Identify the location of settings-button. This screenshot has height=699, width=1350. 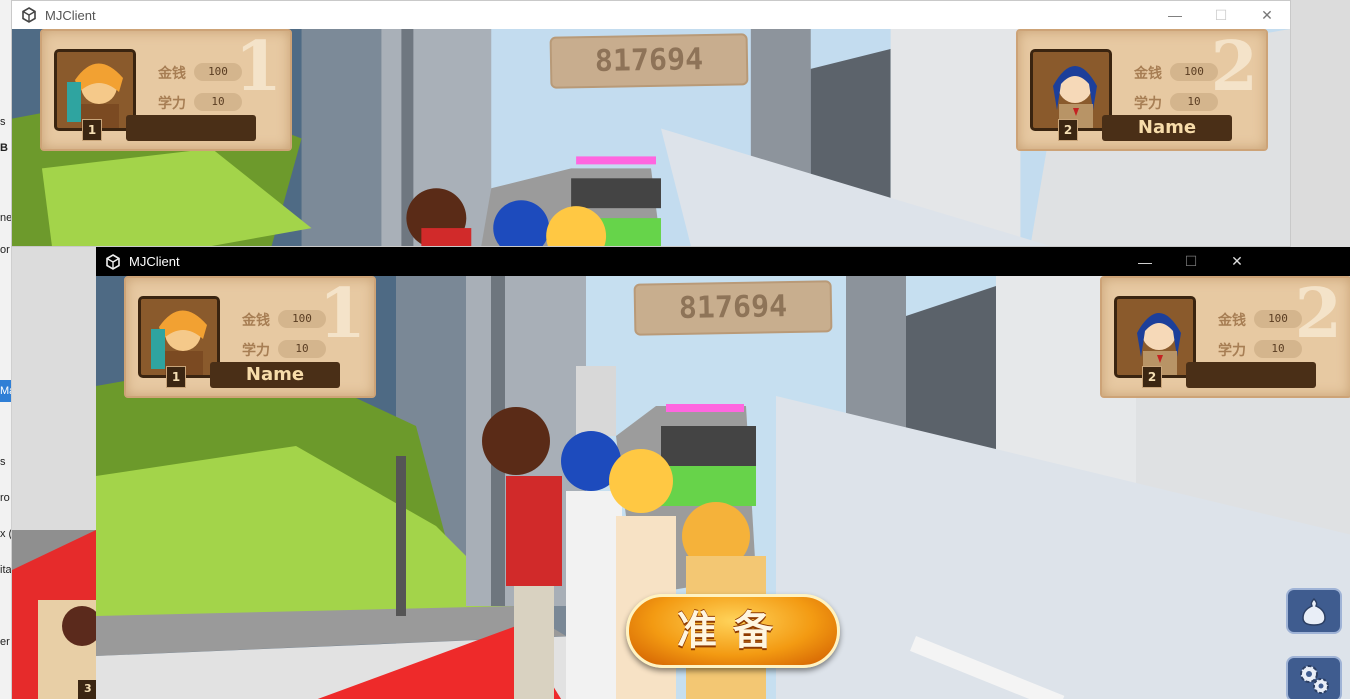
(1314, 677).